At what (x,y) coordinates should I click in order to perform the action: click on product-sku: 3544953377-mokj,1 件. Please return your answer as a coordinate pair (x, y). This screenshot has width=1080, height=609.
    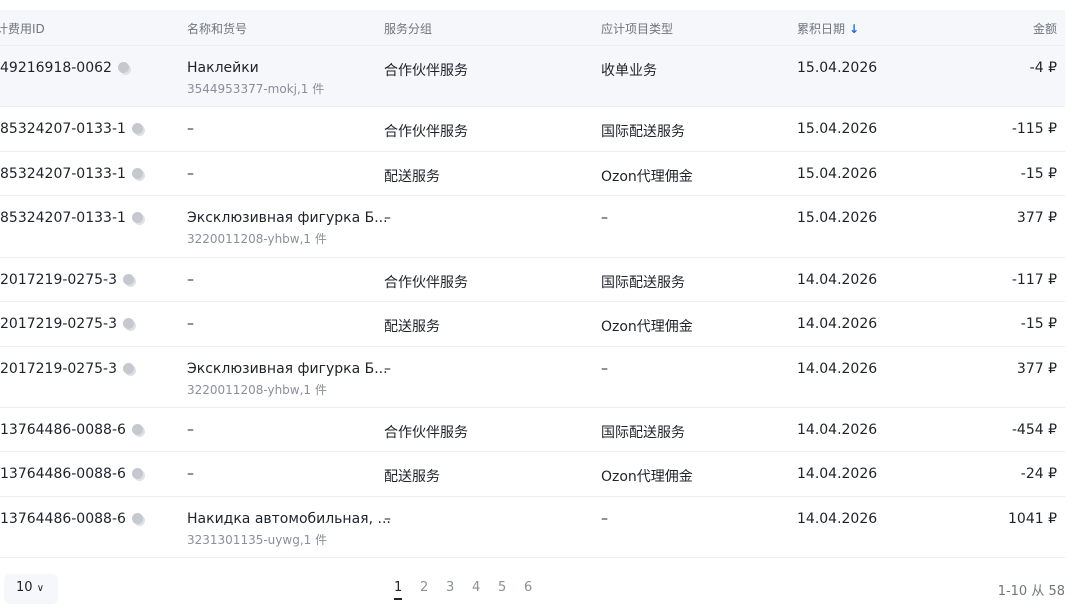
    Looking at the image, I should click on (256, 89).